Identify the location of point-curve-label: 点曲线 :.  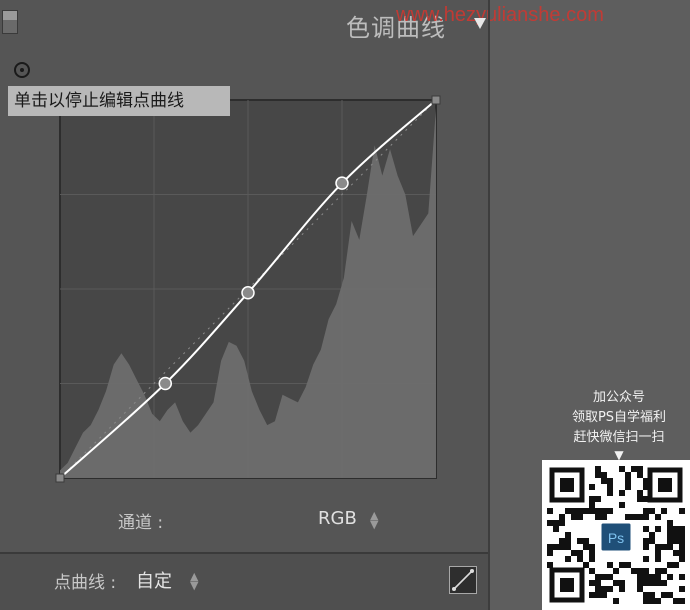
(85, 583).